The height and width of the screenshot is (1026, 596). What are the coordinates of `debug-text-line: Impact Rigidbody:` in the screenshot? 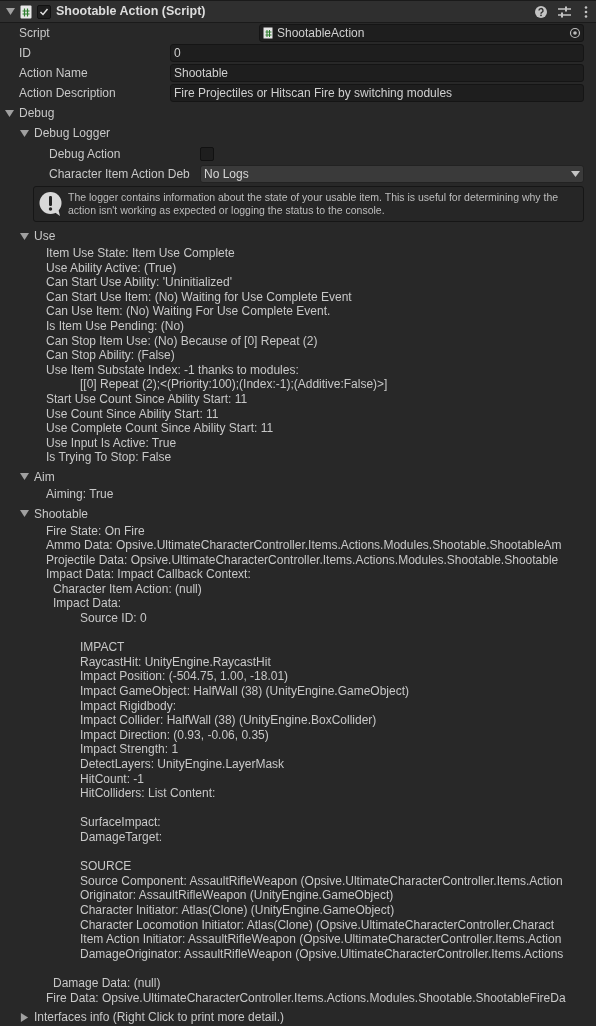 It's located at (129, 706).